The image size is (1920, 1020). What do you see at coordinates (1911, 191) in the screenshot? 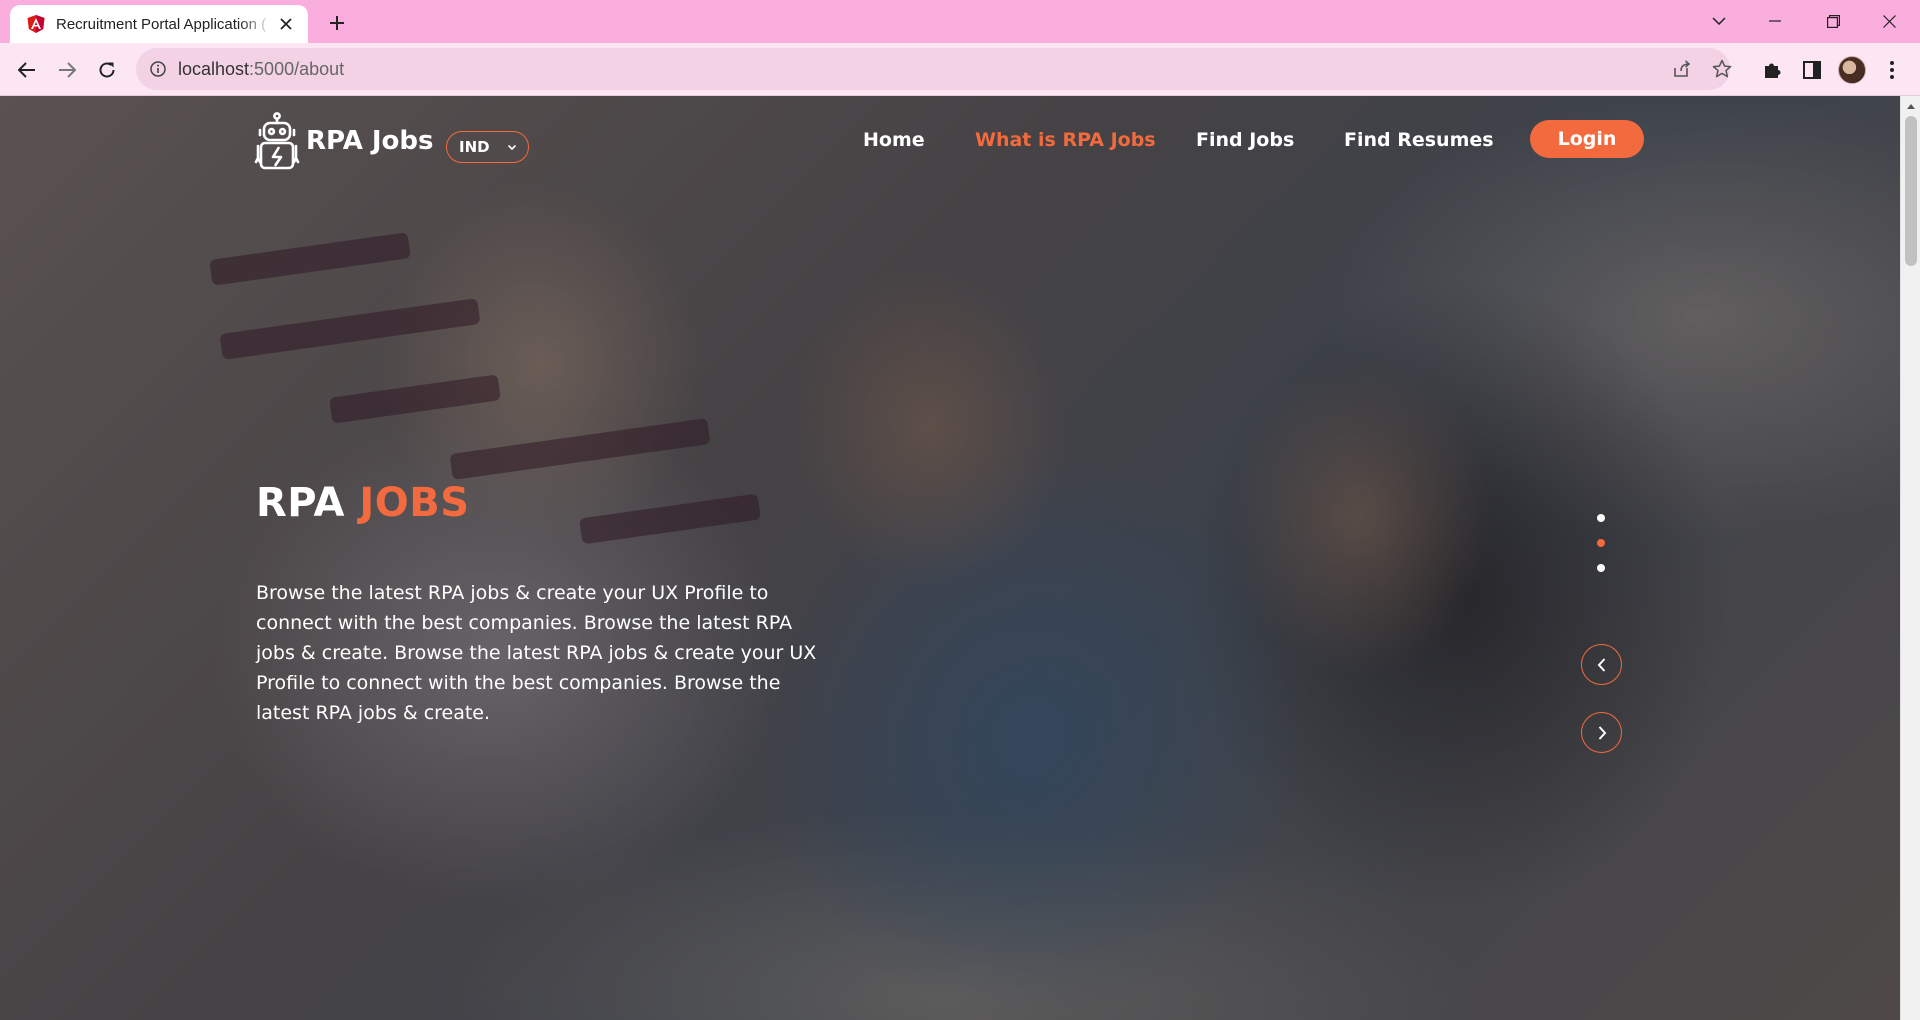
I see `scroll-thumb` at bounding box center [1911, 191].